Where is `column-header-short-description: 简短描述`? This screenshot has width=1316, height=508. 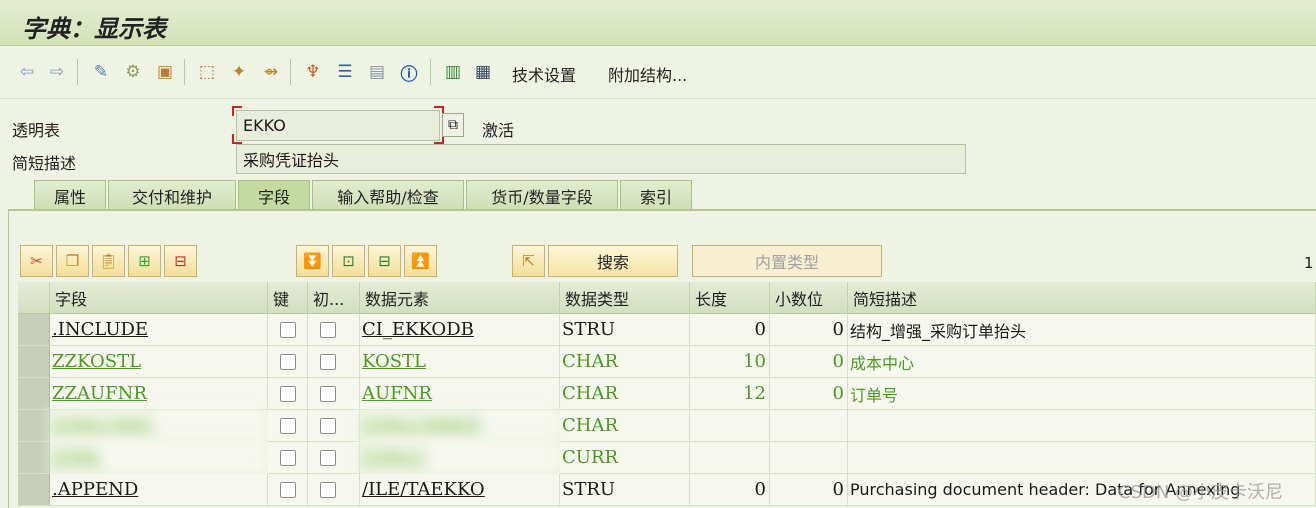 column-header-short-description: 简短描述 is located at coordinates (1082, 298).